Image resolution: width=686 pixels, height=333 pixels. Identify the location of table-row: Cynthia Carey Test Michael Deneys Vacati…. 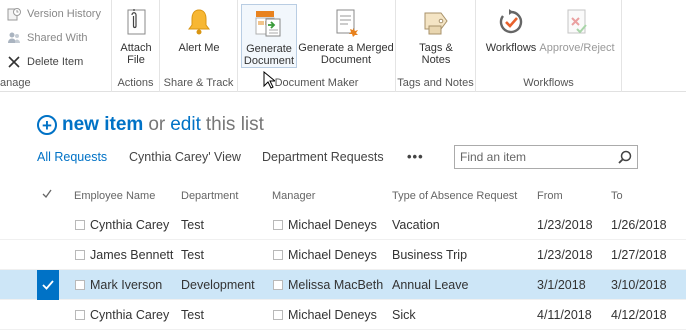
(343, 225).